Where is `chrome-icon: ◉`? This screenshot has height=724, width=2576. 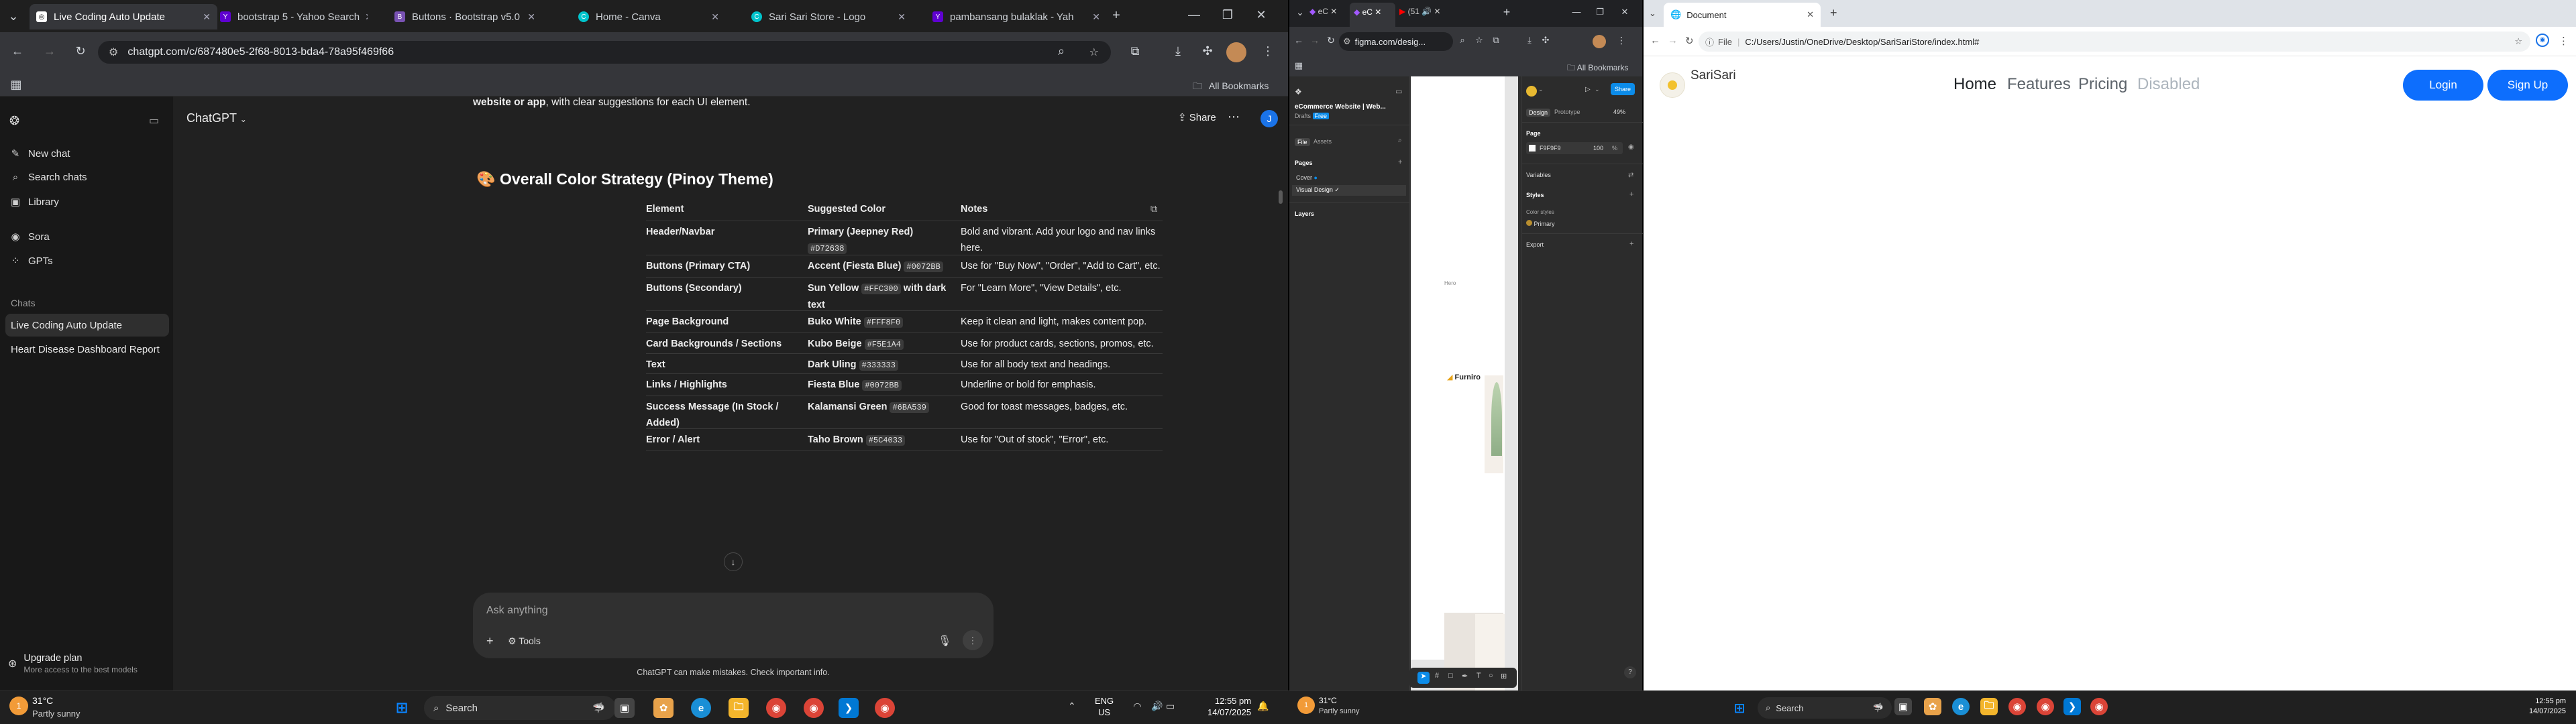 chrome-icon: ◉ is located at coordinates (776, 708).